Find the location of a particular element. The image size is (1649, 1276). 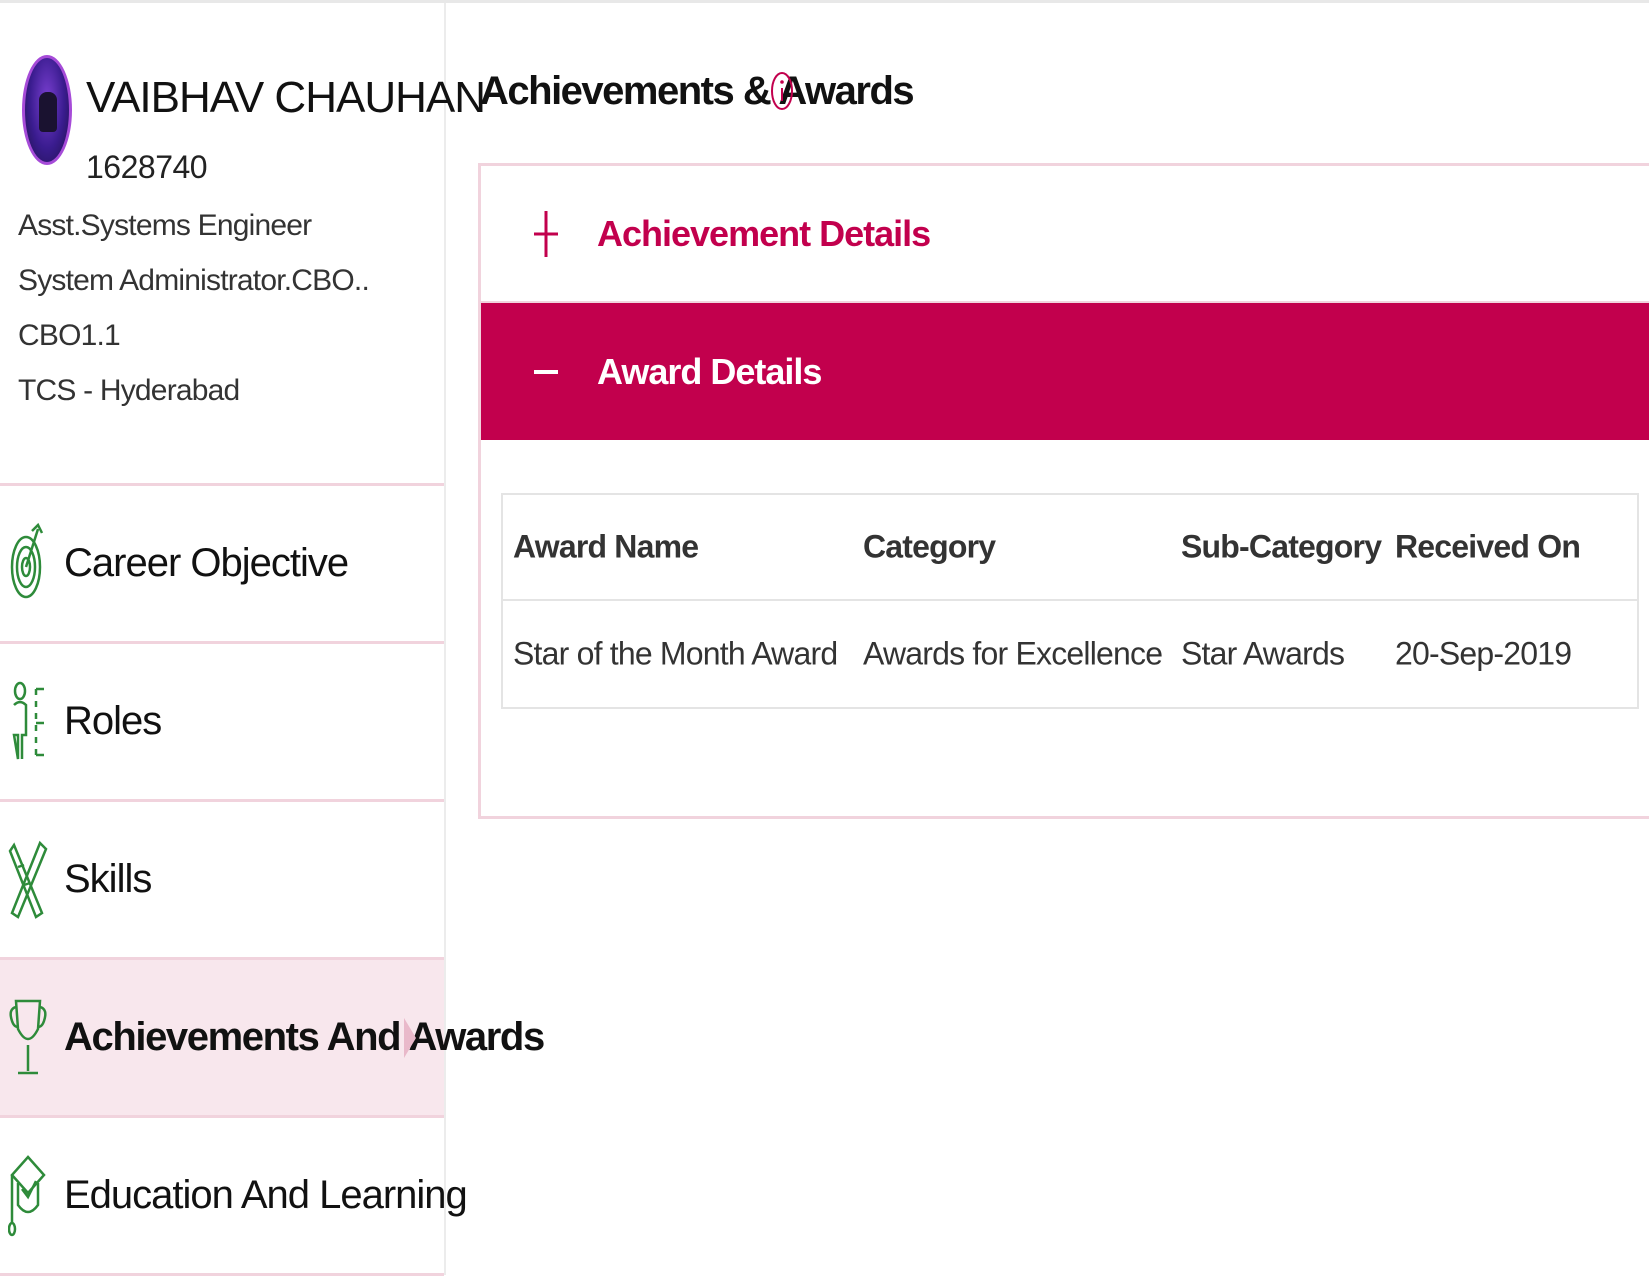

sidebar-item-career-objective: Career Objective is located at coordinates (222, 565).